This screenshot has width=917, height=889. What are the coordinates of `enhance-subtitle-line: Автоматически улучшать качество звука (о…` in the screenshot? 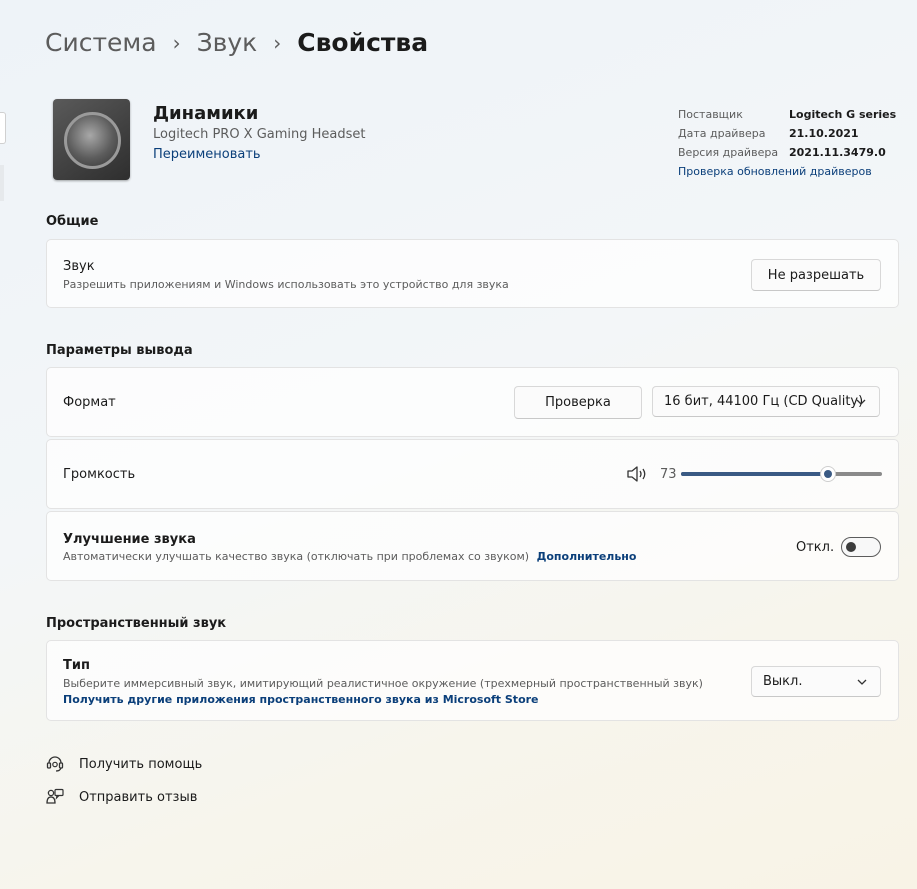 It's located at (349, 556).